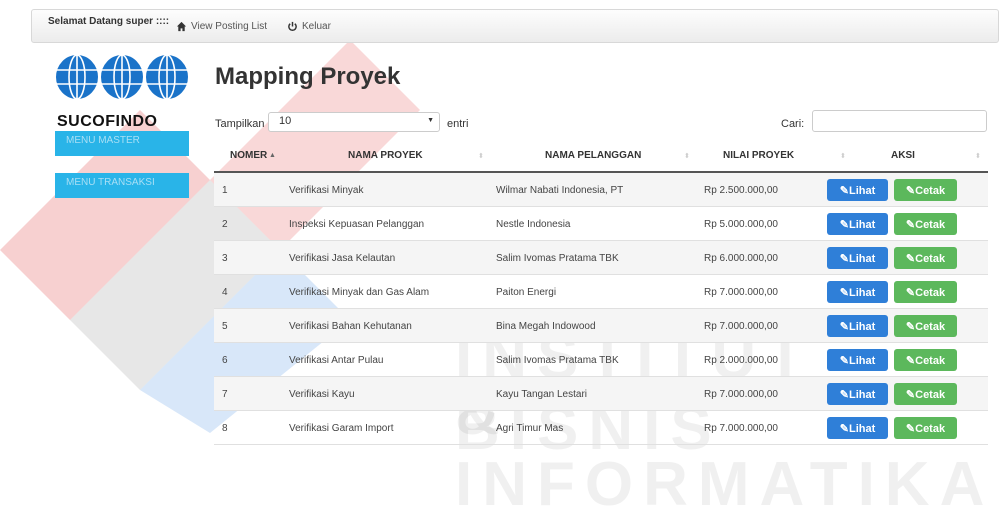  What do you see at coordinates (225, 190) in the screenshot?
I see `cell-nomer: 1` at bounding box center [225, 190].